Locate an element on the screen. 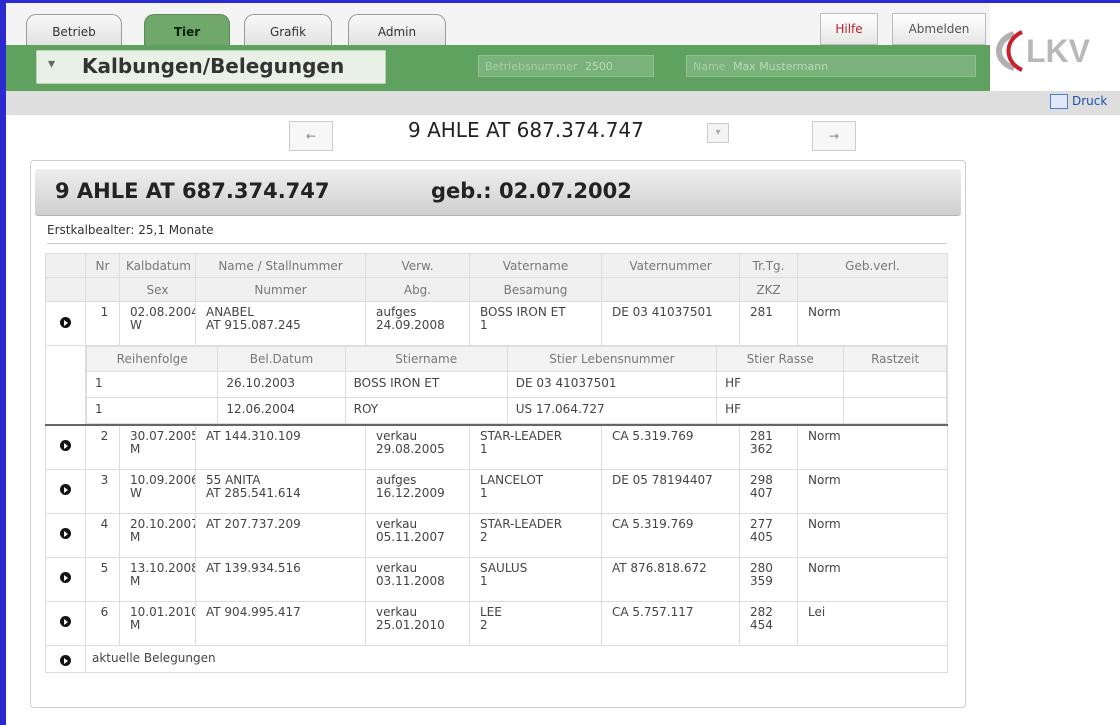 The width and height of the screenshot is (1120, 725). zkz: 405 is located at coordinates (761, 536).